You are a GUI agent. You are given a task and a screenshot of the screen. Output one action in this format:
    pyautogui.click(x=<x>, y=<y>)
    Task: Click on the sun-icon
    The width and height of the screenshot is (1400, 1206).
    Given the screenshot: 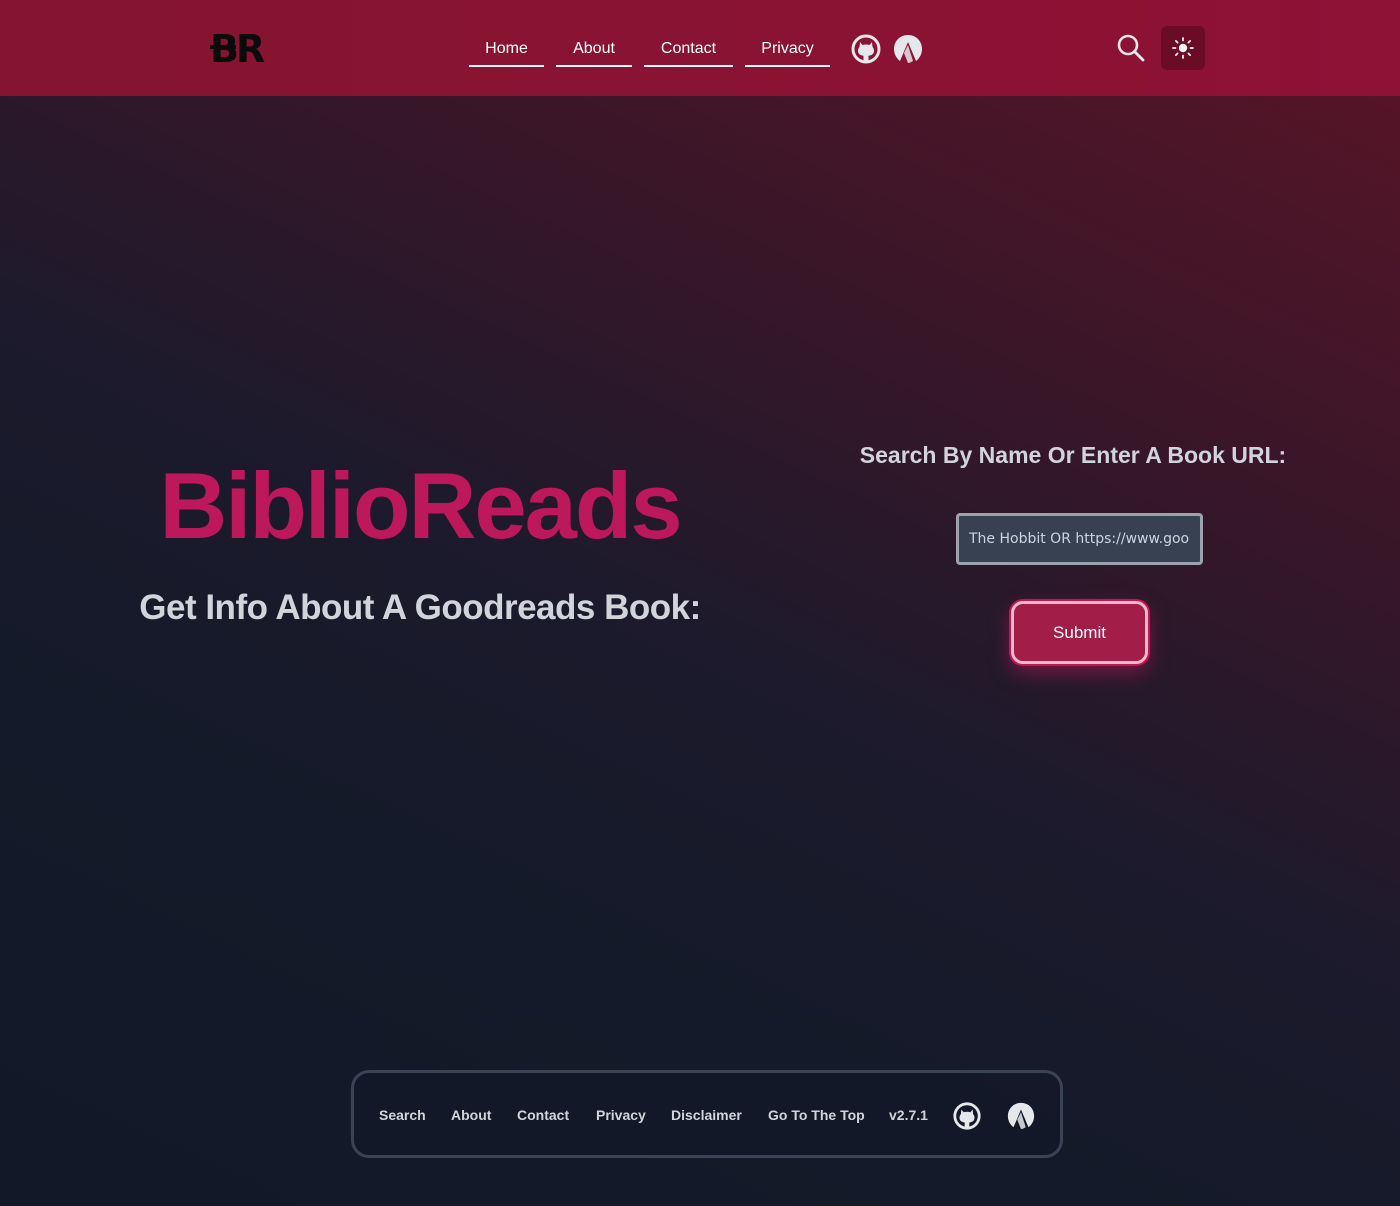 What is the action you would take?
    pyautogui.click(x=1183, y=48)
    